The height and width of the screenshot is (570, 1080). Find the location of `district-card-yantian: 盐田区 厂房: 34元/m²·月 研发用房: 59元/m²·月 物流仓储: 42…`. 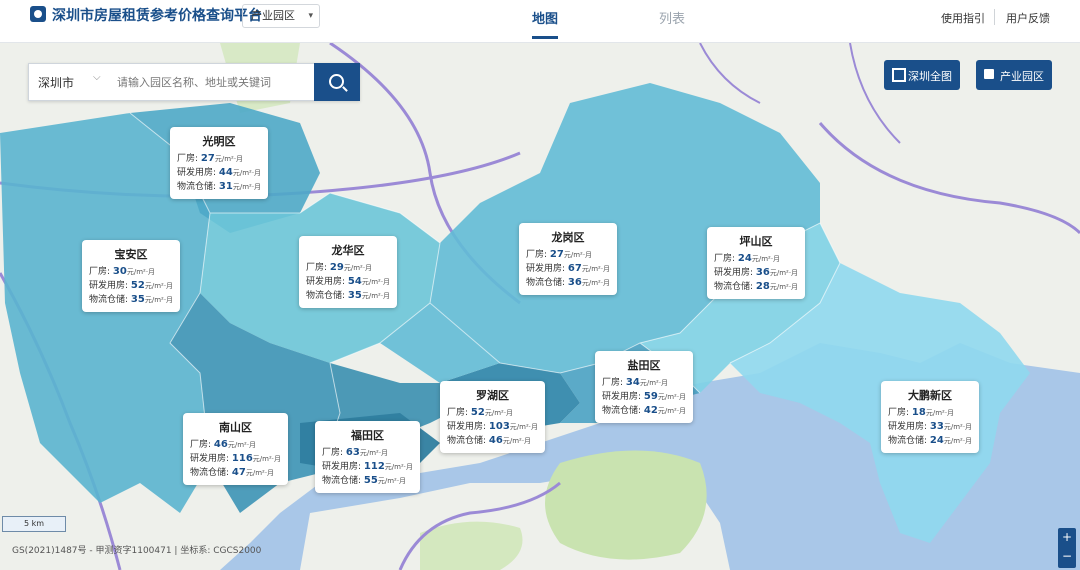

district-card-yantian: 盐田区 厂房: 34元/m²·月 研发用房: 59元/m²·月 物流仓储: 42… is located at coordinates (644, 387).